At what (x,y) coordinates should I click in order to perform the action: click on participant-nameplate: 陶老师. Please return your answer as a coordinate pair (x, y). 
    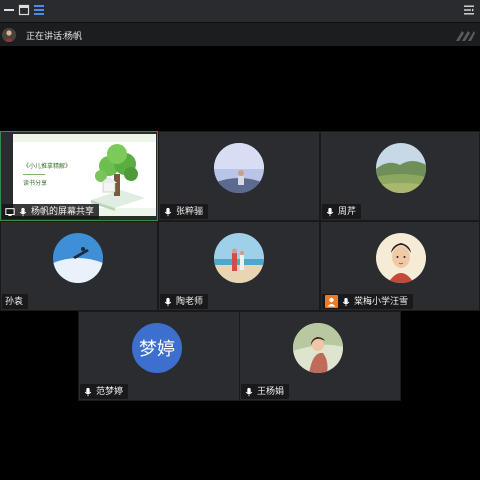
    Looking at the image, I should click on (184, 301).